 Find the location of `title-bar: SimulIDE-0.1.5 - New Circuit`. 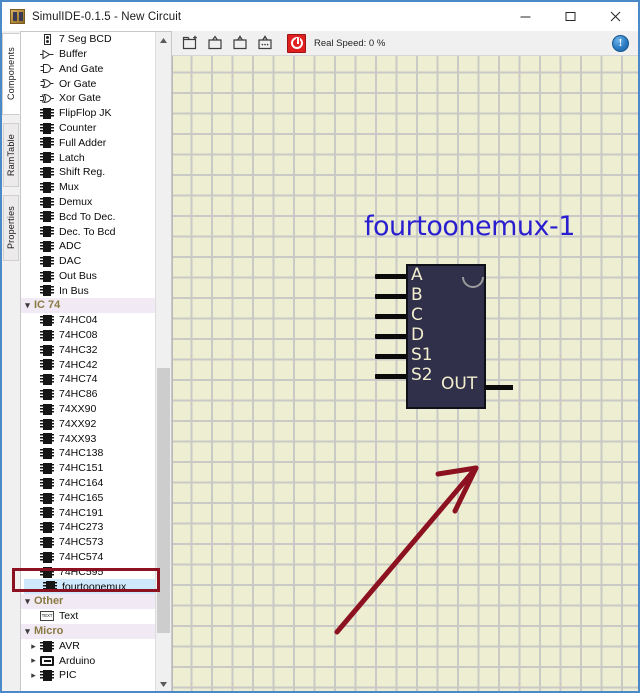

title-bar: SimulIDE-0.1.5 - New Circuit is located at coordinates (320, 16).